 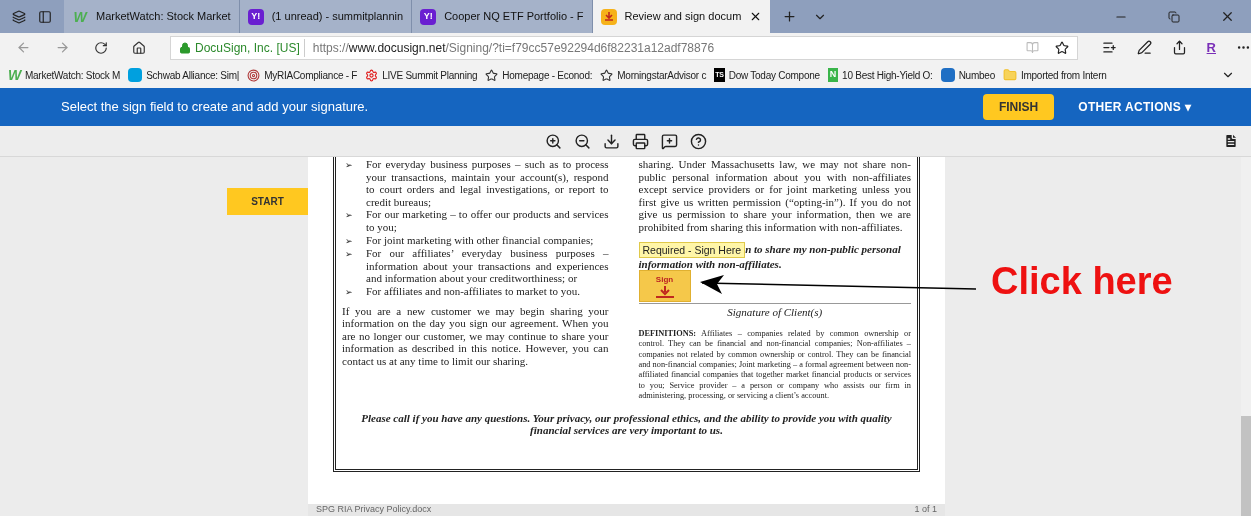 I want to click on favorite-link: N 10 Best High-Yield O:, so click(x=880, y=75).